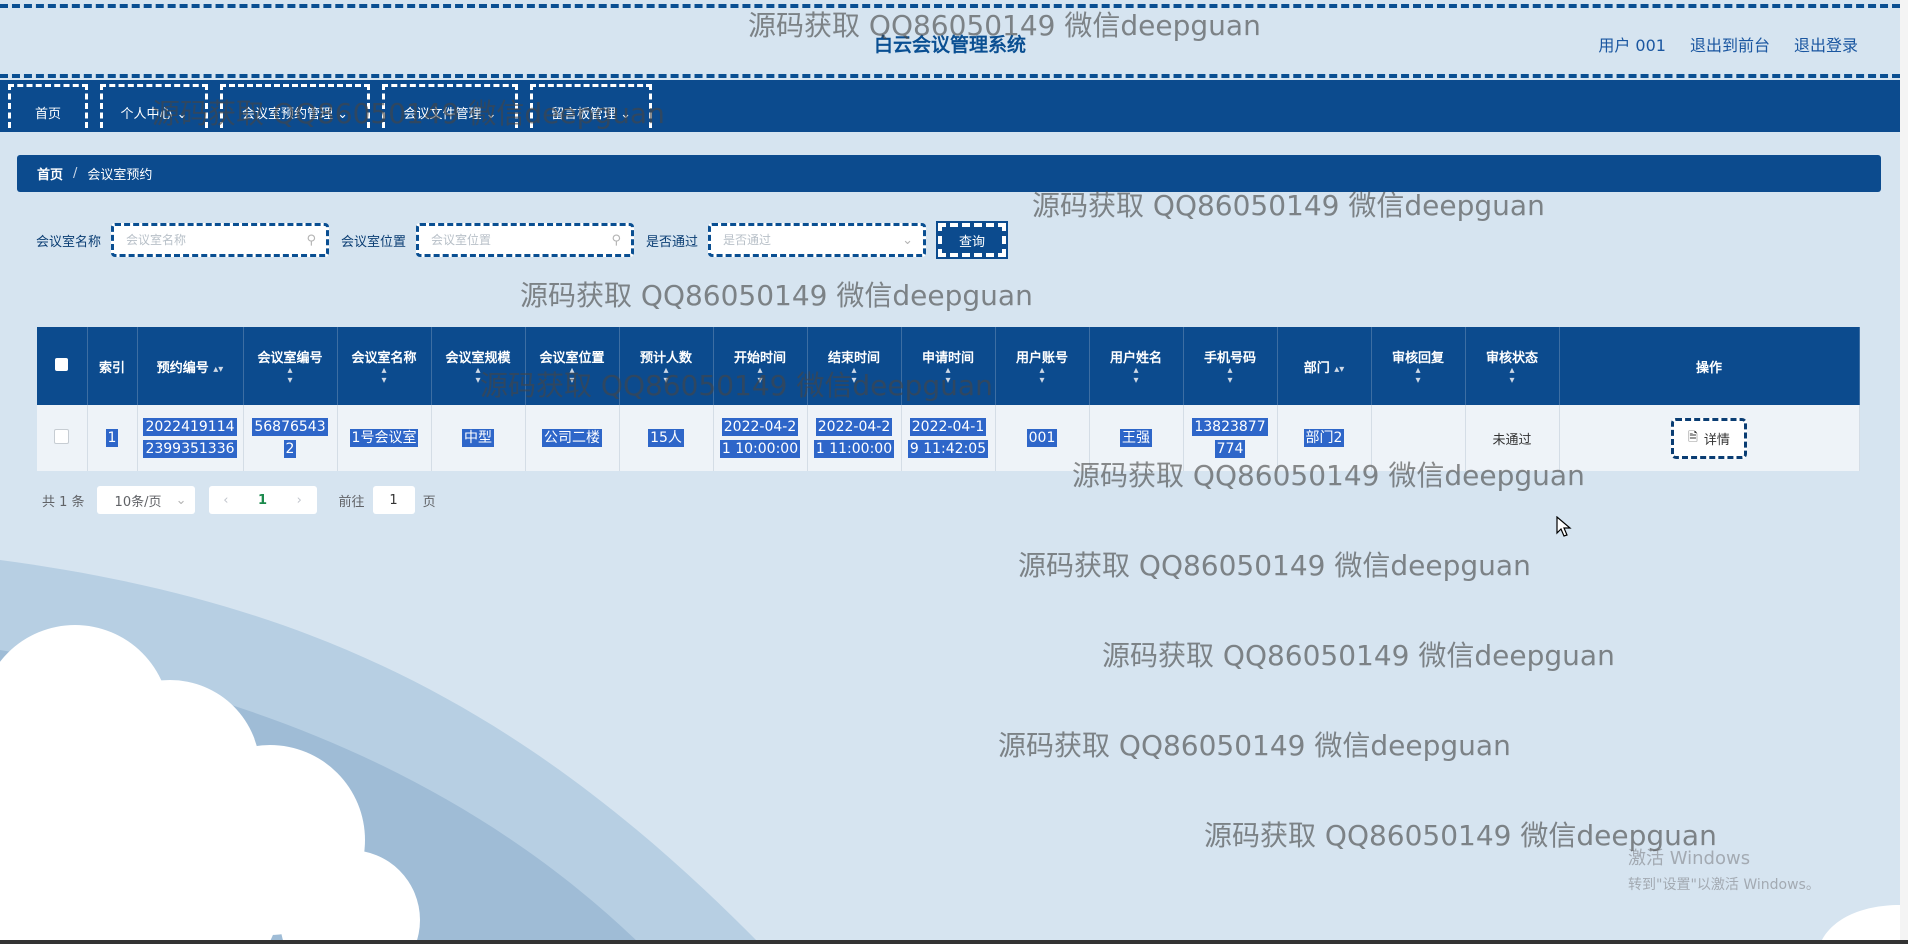  I want to click on nav-item-meeting-files: 会议文件管理 ⌄, so click(450, 106).